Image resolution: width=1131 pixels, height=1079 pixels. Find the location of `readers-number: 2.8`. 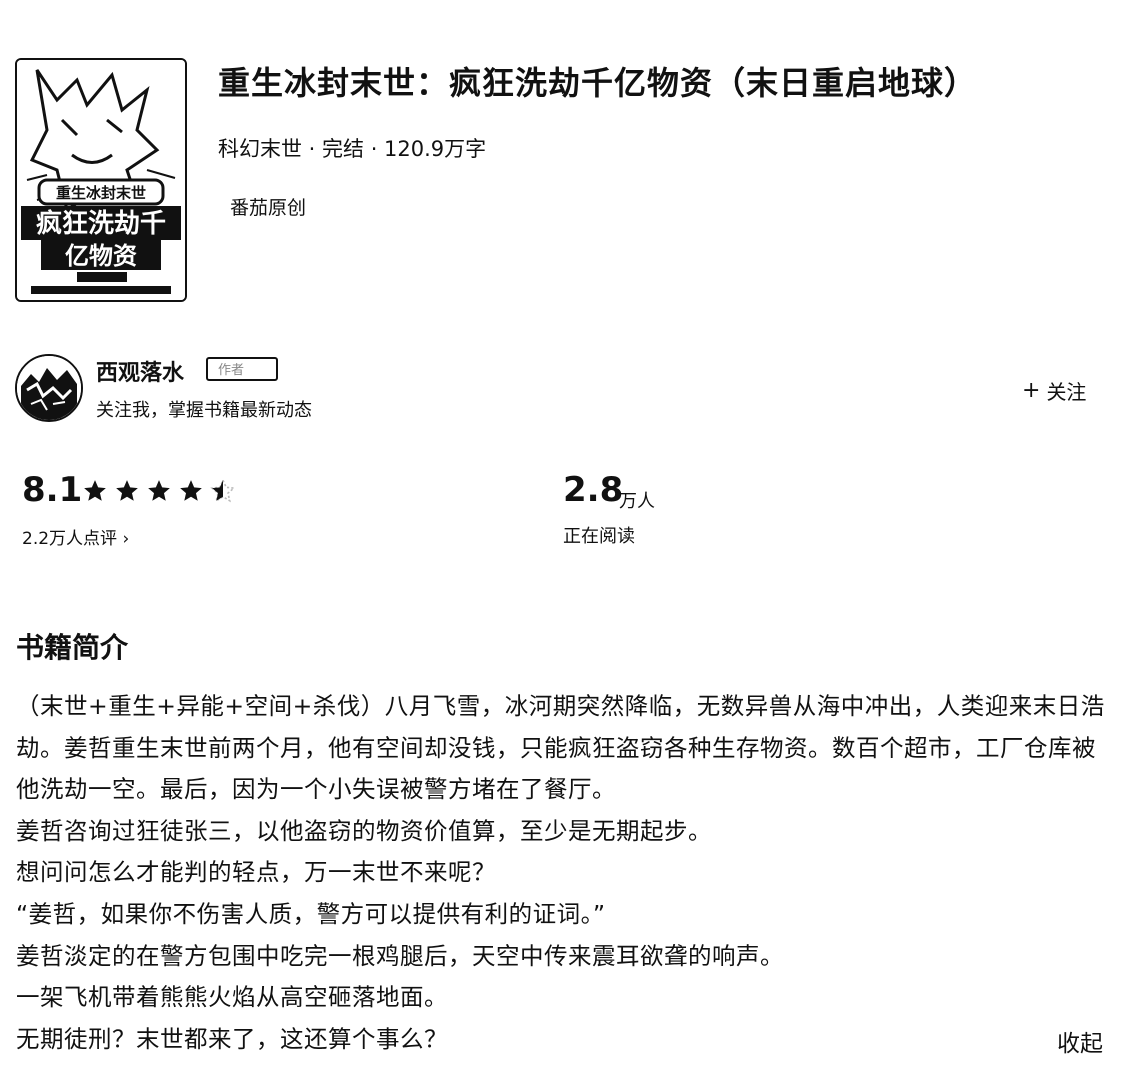

readers-number: 2.8 is located at coordinates (593, 490).